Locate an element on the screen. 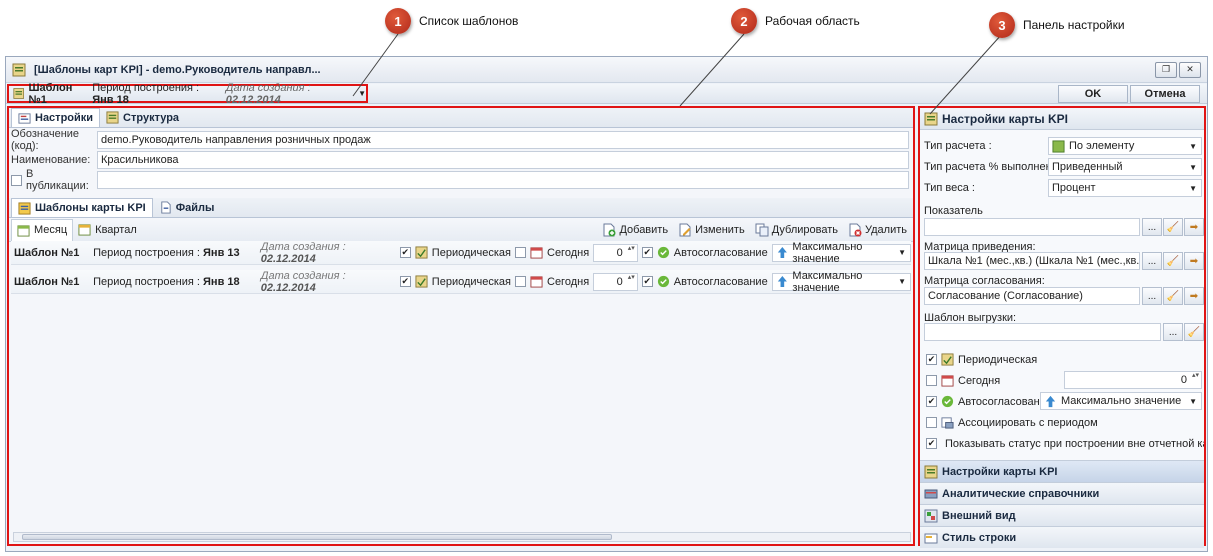  tab-settings: Настройки is located at coordinates (56, 117).